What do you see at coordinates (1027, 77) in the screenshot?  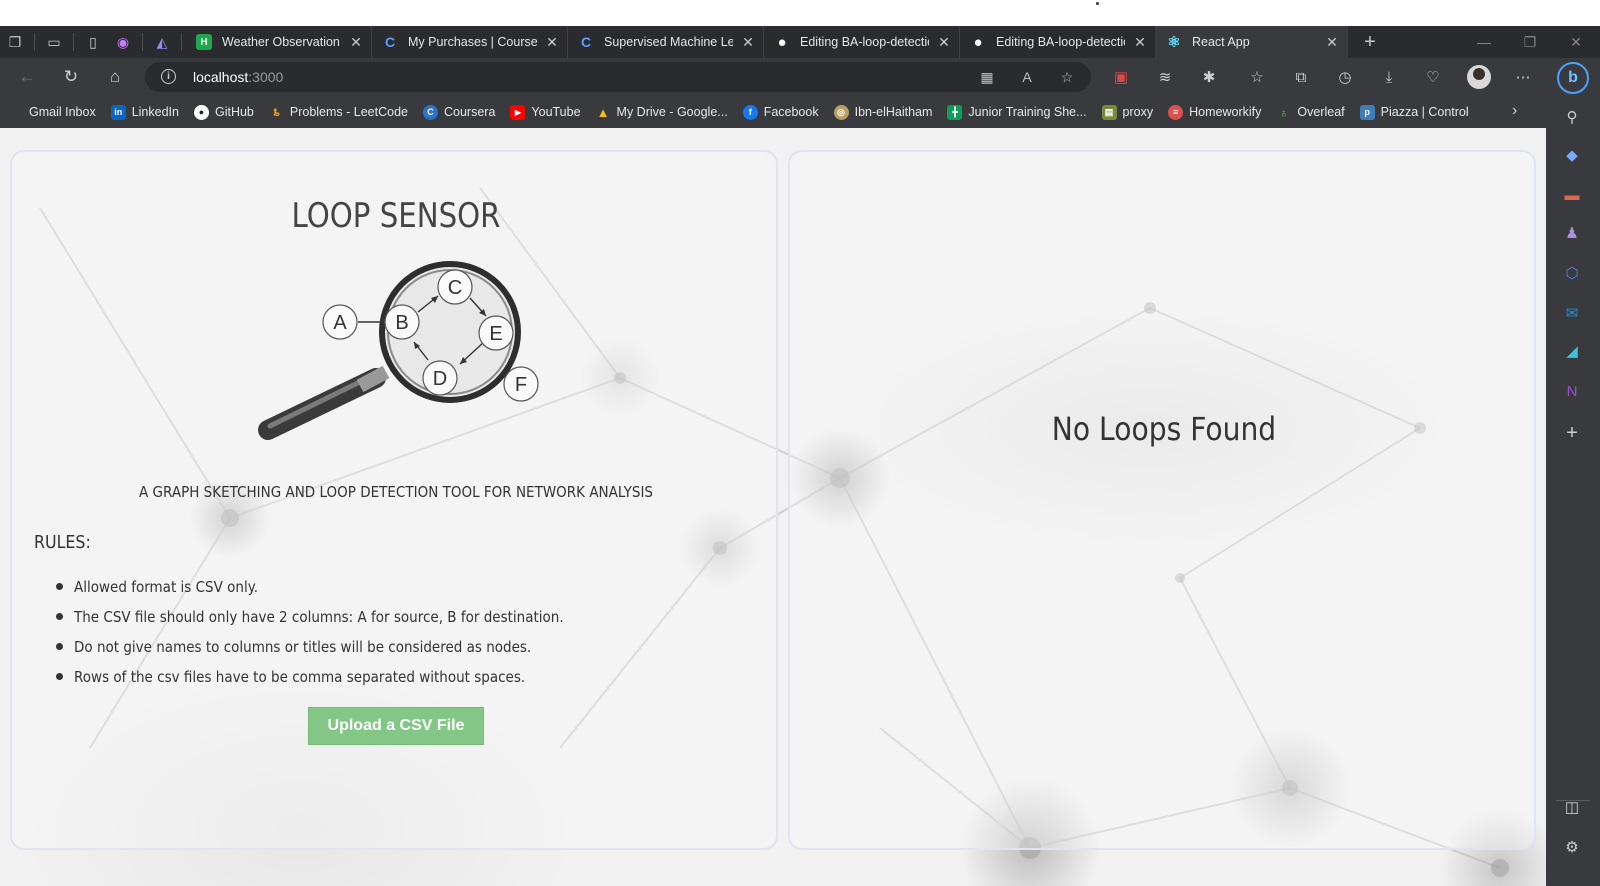 I see `read-aloud-icon: A` at bounding box center [1027, 77].